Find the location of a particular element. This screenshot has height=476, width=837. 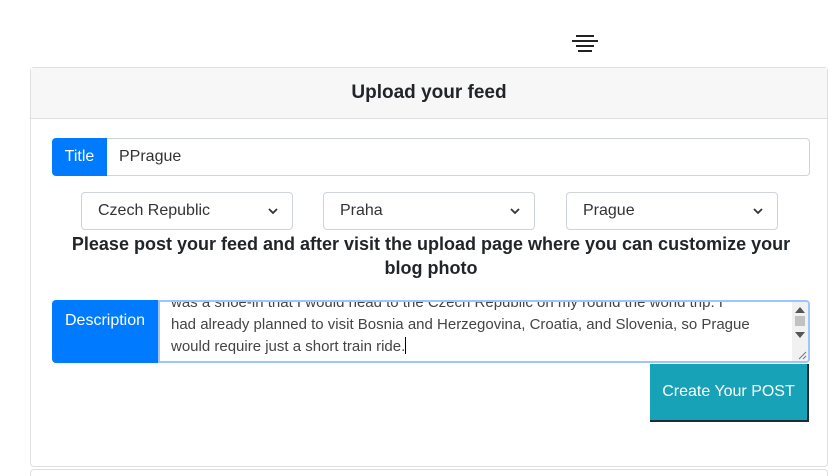

create-post-button: Create Your POST is located at coordinates (729, 393).